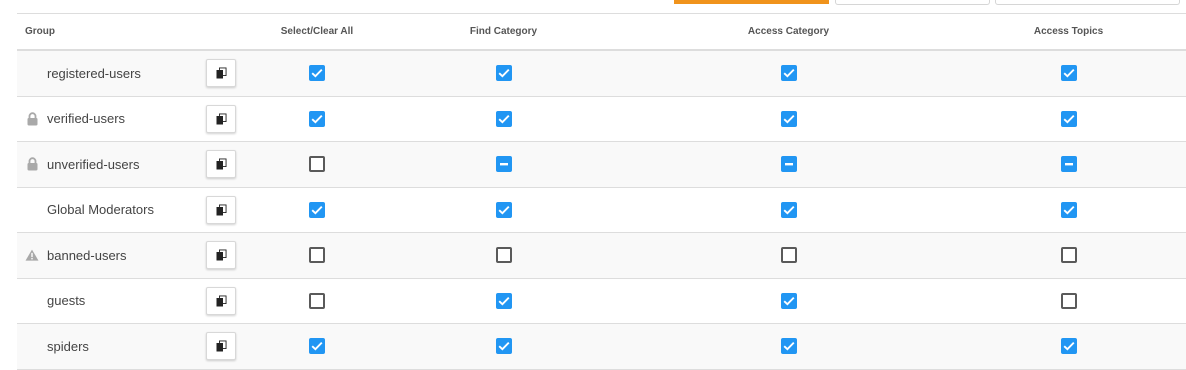 The width and height of the screenshot is (1186, 370). Describe the element at coordinates (100, 210) in the screenshot. I see `group-name: Global Moderators` at that location.